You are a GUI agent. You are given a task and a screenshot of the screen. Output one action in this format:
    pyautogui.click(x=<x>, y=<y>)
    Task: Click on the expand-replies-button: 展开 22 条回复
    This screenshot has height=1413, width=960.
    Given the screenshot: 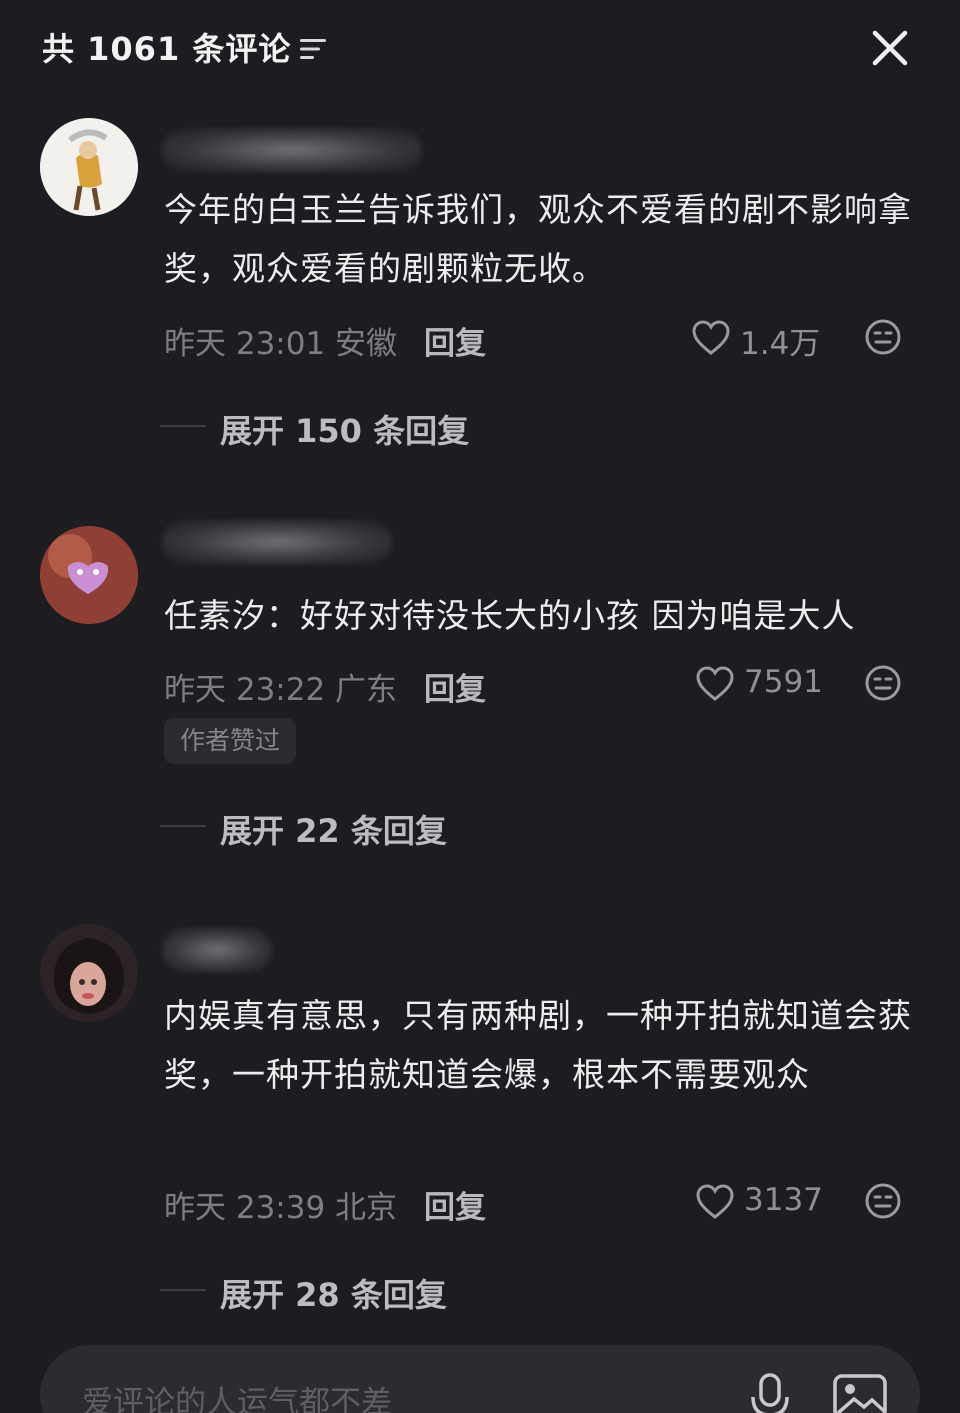 What is the action you would take?
    pyautogui.click(x=410, y=825)
    